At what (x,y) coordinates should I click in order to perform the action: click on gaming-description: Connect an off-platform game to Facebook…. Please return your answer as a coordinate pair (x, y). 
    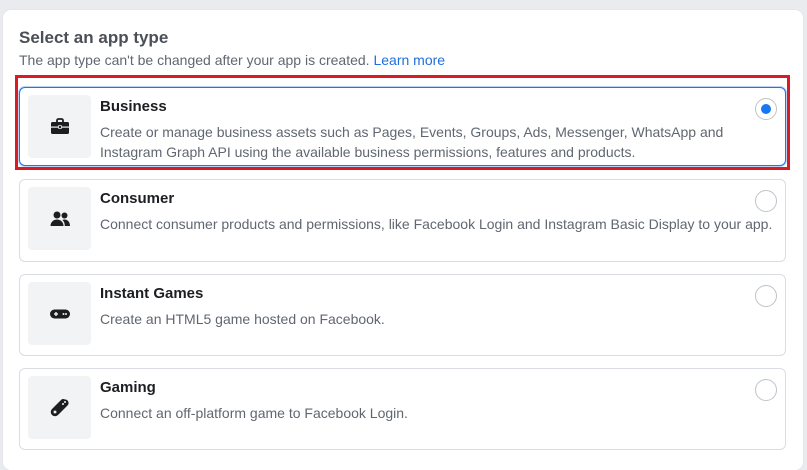
    Looking at the image, I should click on (254, 413).